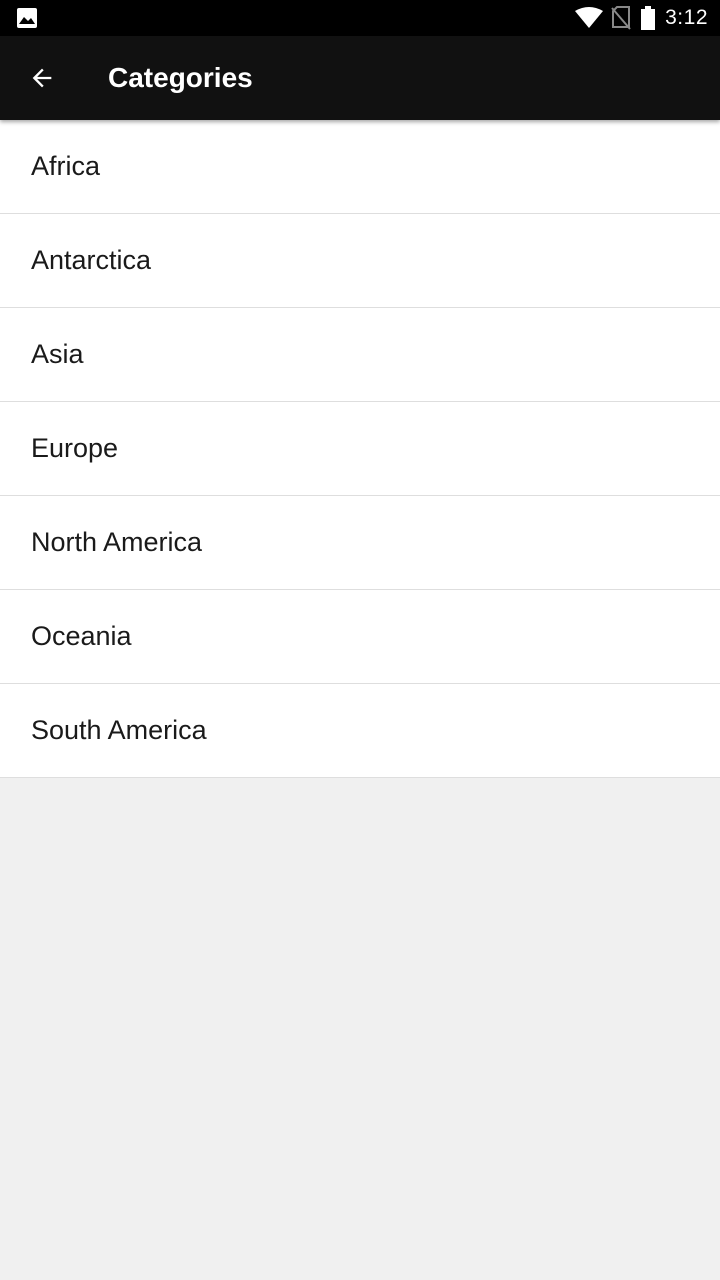 The height and width of the screenshot is (1280, 720). I want to click on category-item-antarctica: Antarctica, so click(360, 261).